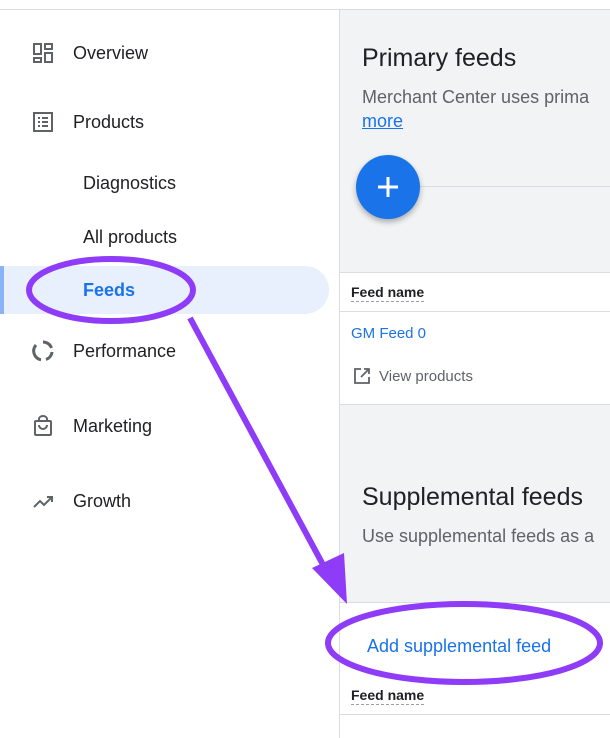 Image resolution: width=610 pixels, height=738 pixels. Describe the element at coordinates (111, 52) in the screenshot. I see `sidebar-item-label: Overview` at that location.